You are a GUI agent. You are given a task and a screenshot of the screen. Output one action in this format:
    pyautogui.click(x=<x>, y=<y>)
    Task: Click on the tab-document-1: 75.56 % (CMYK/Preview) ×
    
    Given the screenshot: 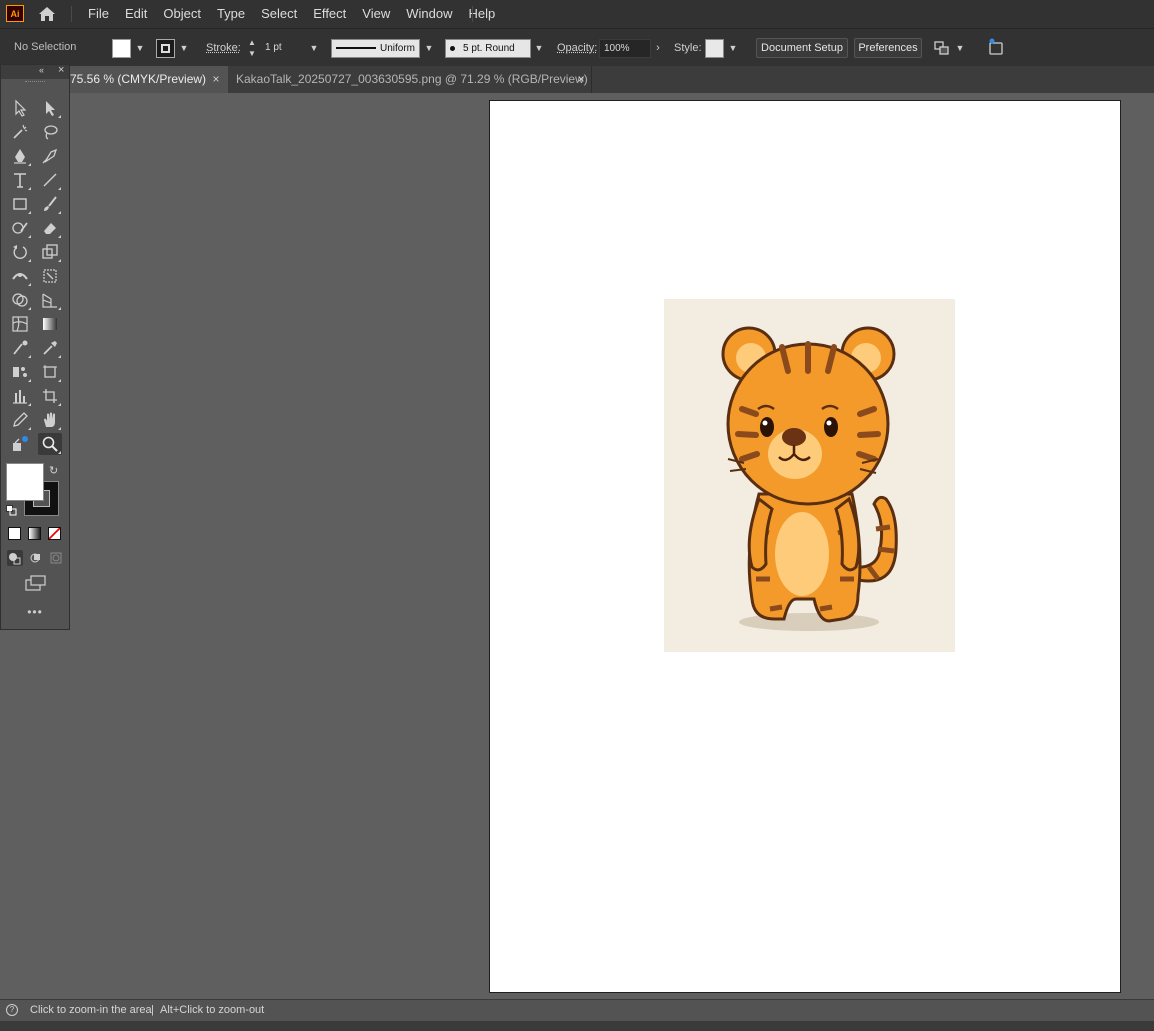 What is the action you would take?
    pyautogui.click(x=149, y=79)
    